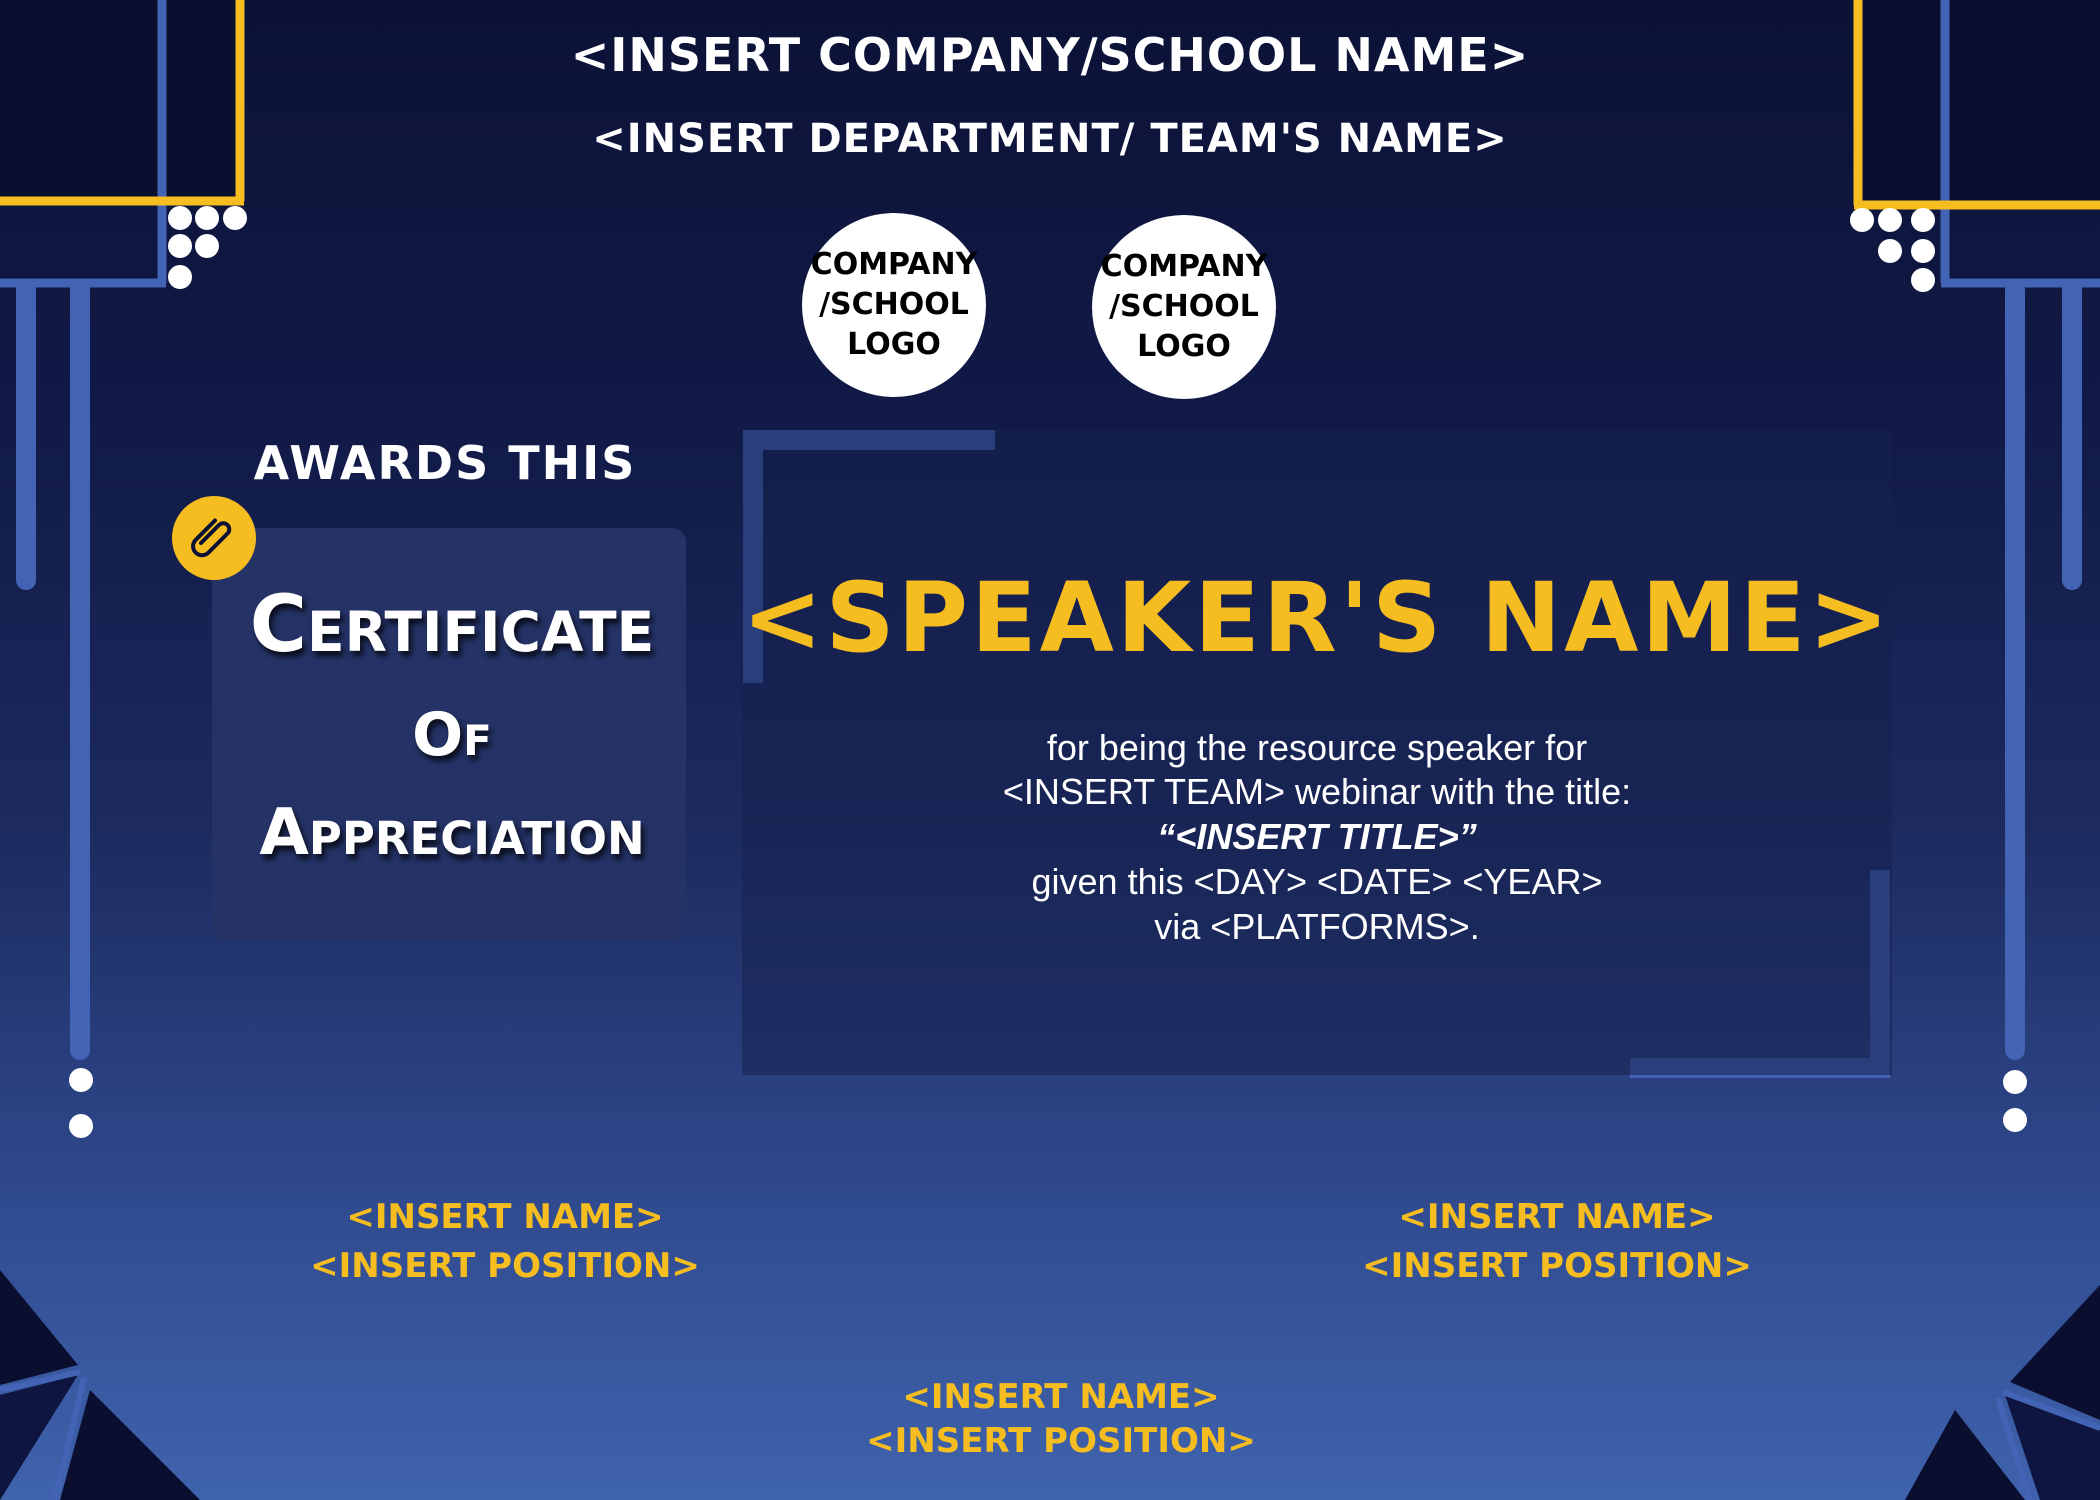 This screenshot has width=2100, height=1500. What do you see at coordinates (1184, 307) in the screenshot?
I see `company-logo-2: COMPANY /SCHOOL LOGO` at bounding box center [1184, 307].